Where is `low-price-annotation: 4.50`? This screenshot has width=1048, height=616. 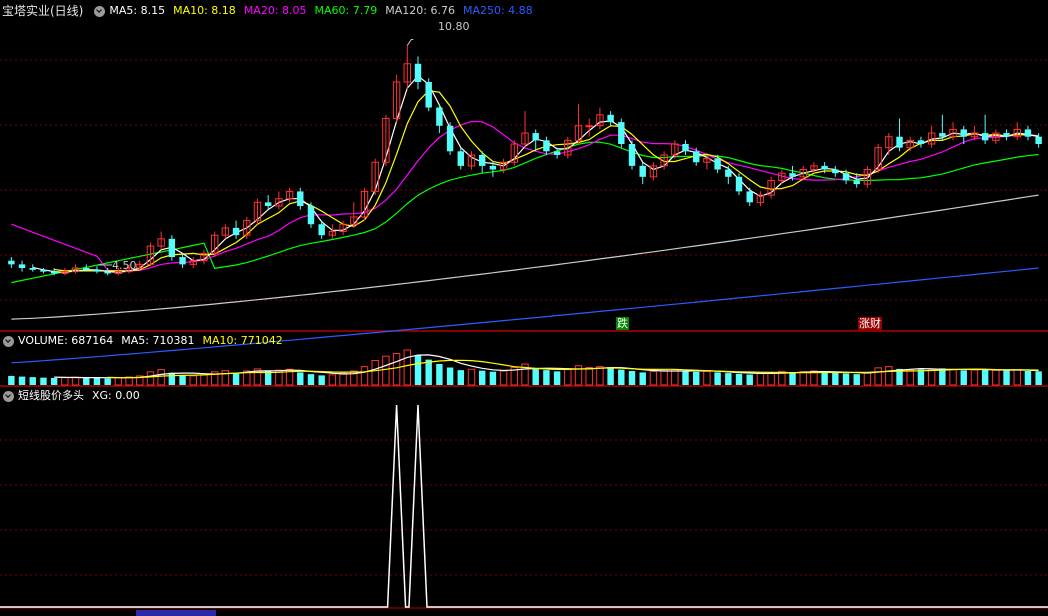 low-price-annotation: 4.50 is located at coordinates (124, 265).